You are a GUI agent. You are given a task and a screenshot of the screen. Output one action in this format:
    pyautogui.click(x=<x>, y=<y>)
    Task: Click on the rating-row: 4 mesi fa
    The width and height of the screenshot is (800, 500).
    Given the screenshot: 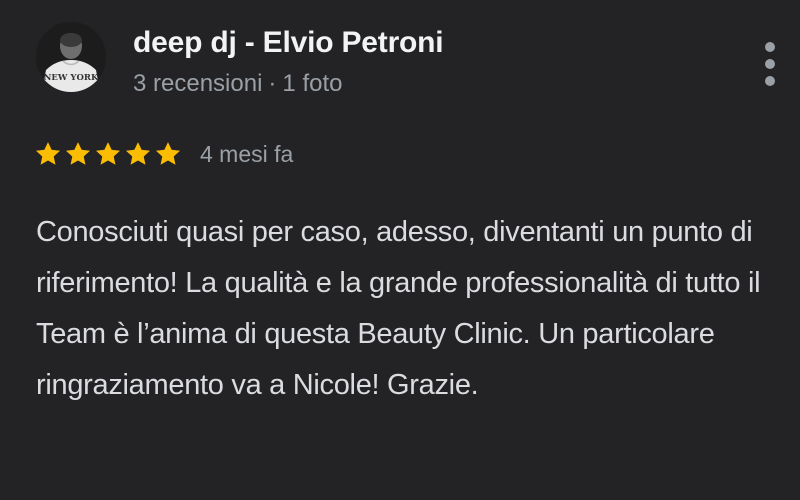 What is the action you would take?
    pyautogui.click(x=163, y=154)
    